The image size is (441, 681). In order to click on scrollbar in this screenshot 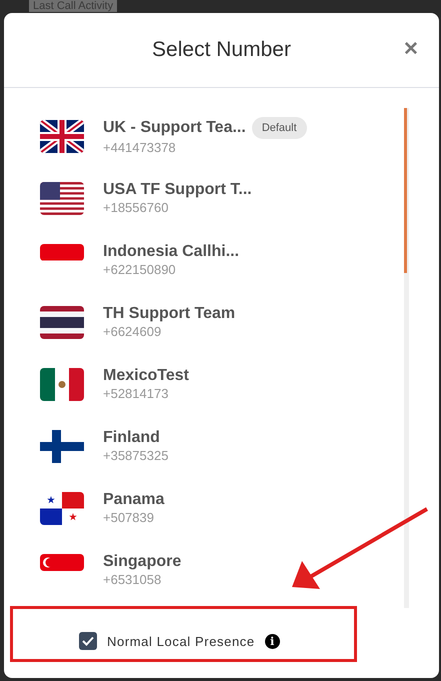, I will do `click(406, 358)`.